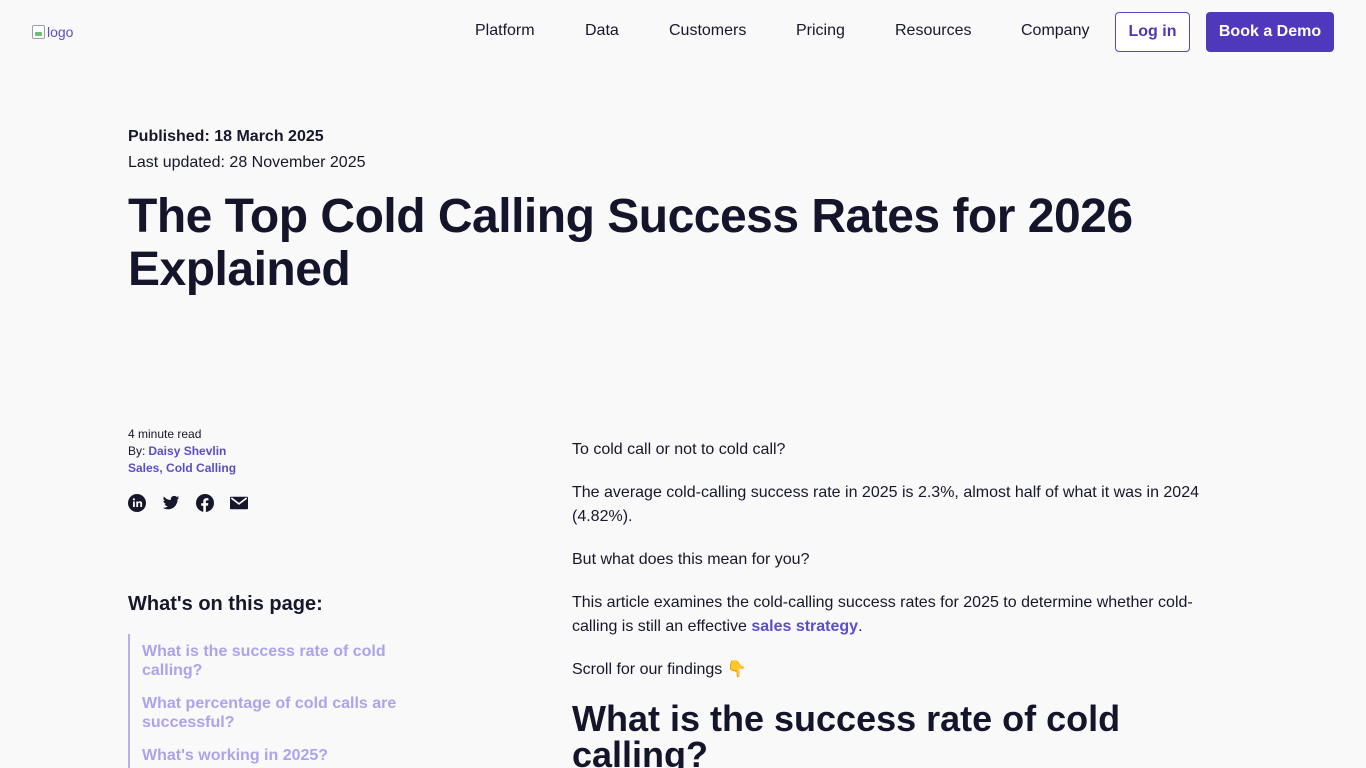 The height and width of the screenshot is (768, 1366). I want to click on paragraph-scroll: Scroll for our findings 👇, so click(659, 669).